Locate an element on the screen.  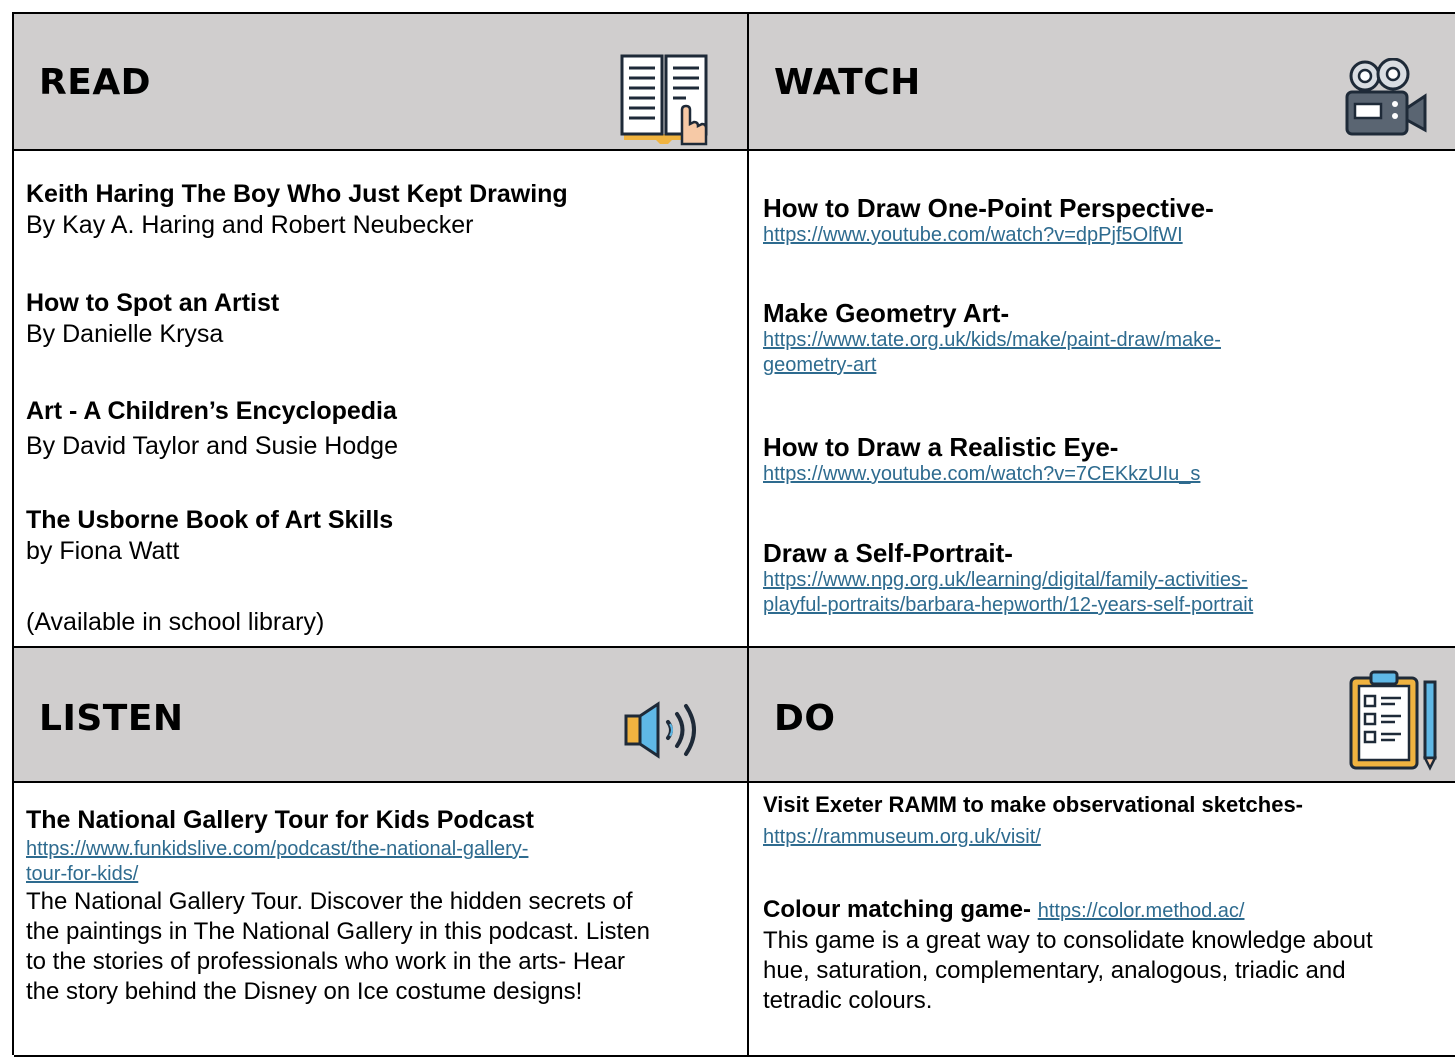
watch-header: WATCH is located at coordinates (1102, 82).